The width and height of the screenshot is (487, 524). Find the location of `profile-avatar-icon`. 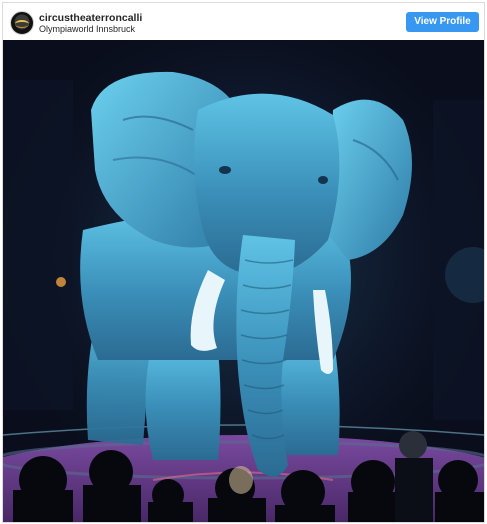

profile-avatar-icon is located at coordinates (22, 23).